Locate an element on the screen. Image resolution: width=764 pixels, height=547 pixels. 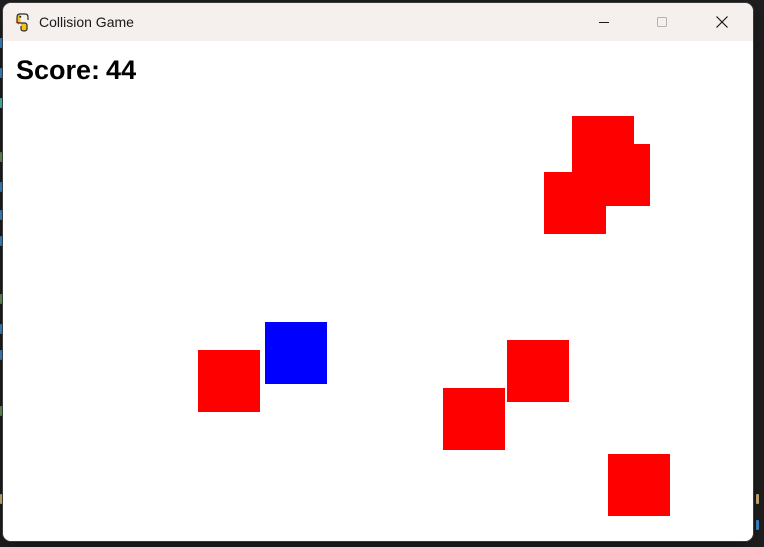
score-label: Score: is located at coordinates (58, 70).